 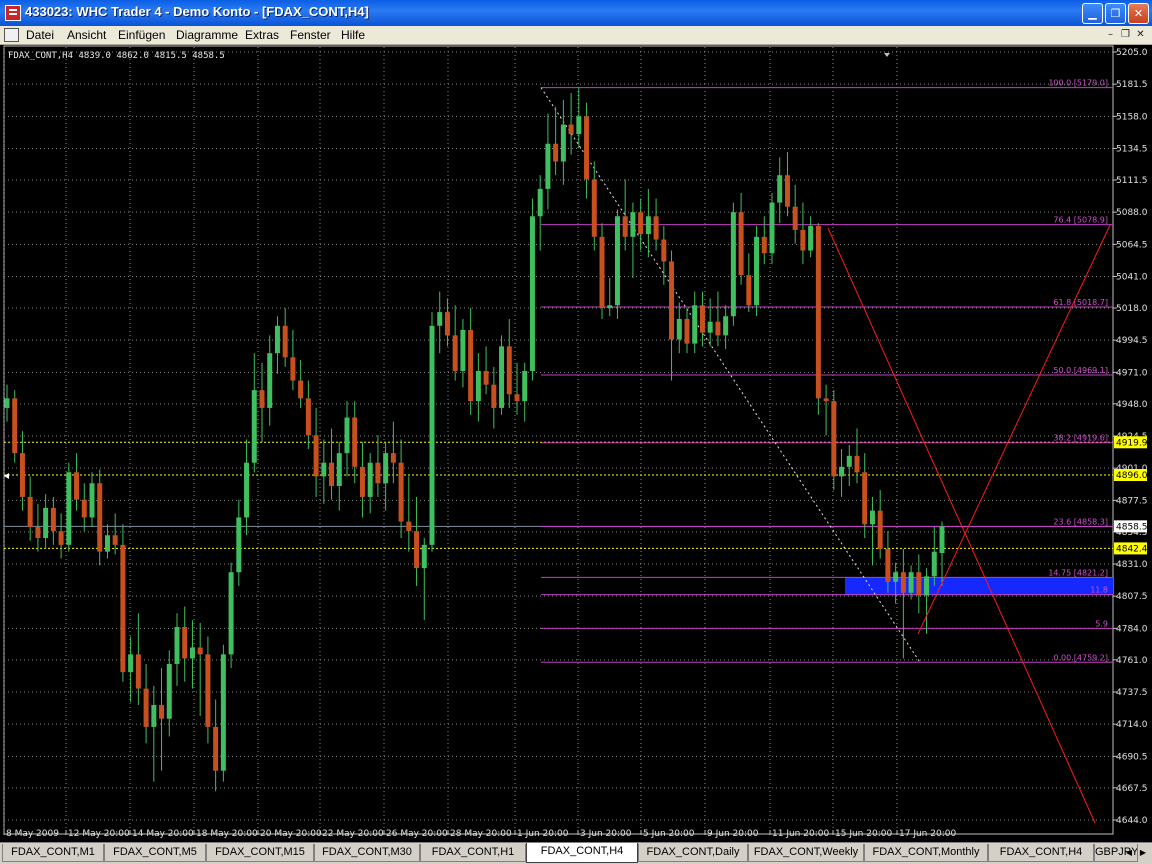 What do you see at coordinates (1092, 13) in the screenshot?
I see `minimize-button: ▁` at bounding box center [1092, 13].